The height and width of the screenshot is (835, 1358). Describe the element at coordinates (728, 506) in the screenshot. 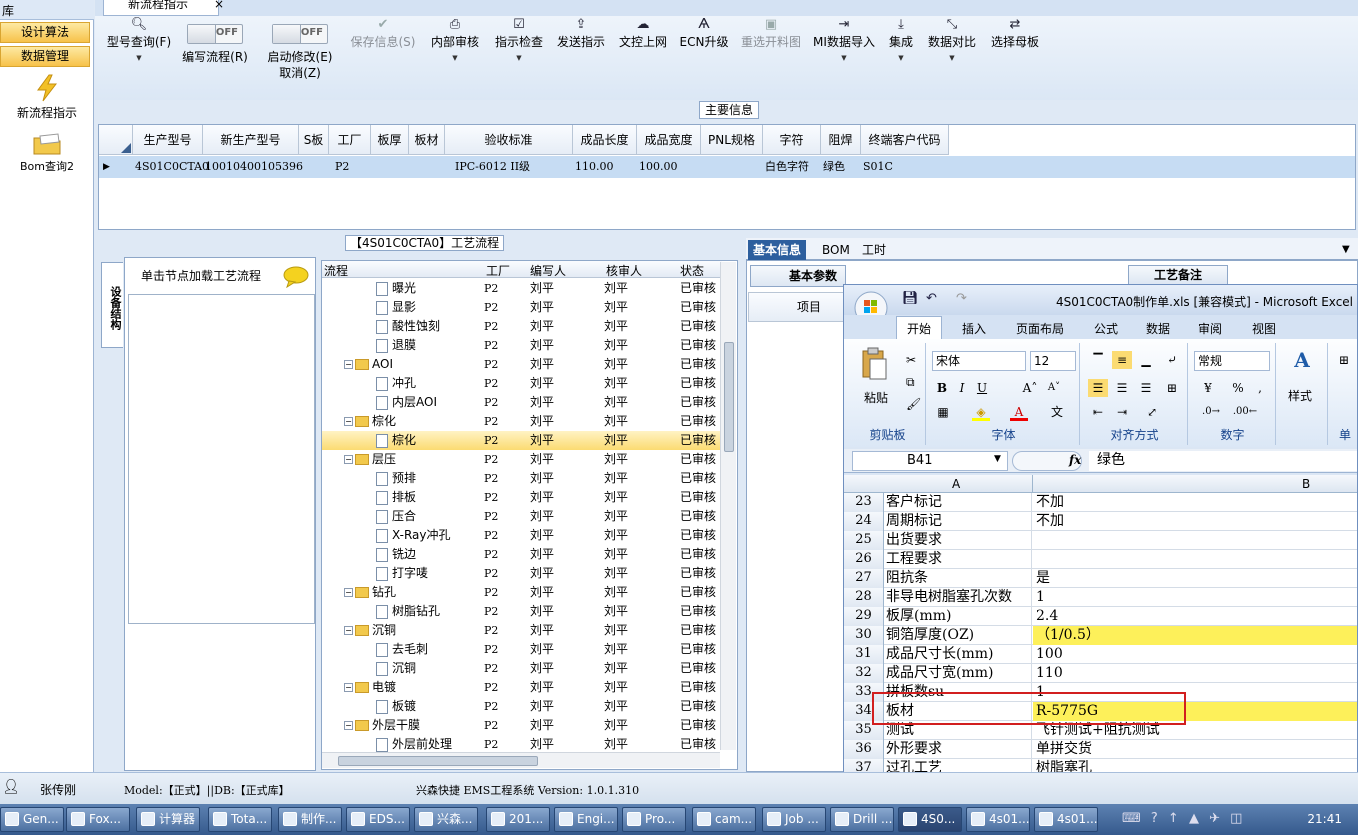

I see `tree-vertical-scrollbar` at that location.